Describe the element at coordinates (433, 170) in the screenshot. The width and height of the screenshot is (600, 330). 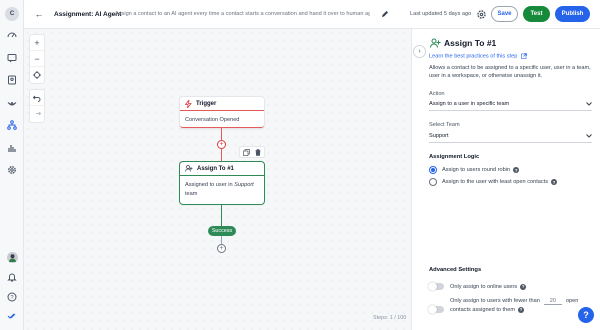
I see `radio-selected` at that location.